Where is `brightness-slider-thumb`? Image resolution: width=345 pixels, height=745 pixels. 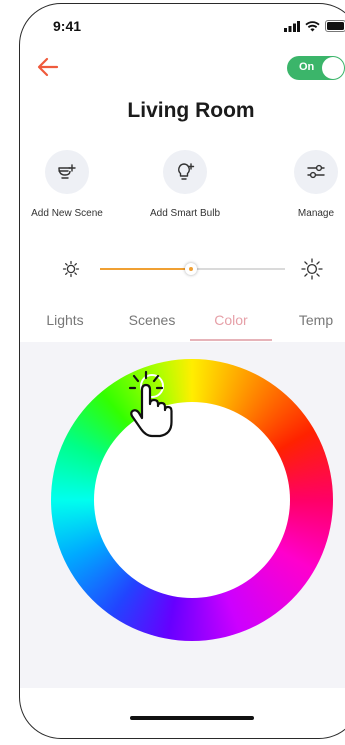 brightness-slider-thumb is located at coordinates (191, 269).